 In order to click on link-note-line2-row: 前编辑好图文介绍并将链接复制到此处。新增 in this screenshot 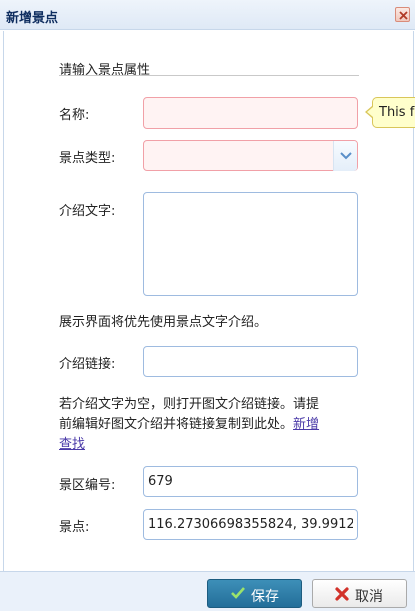, I will do `click(214, 425)`.